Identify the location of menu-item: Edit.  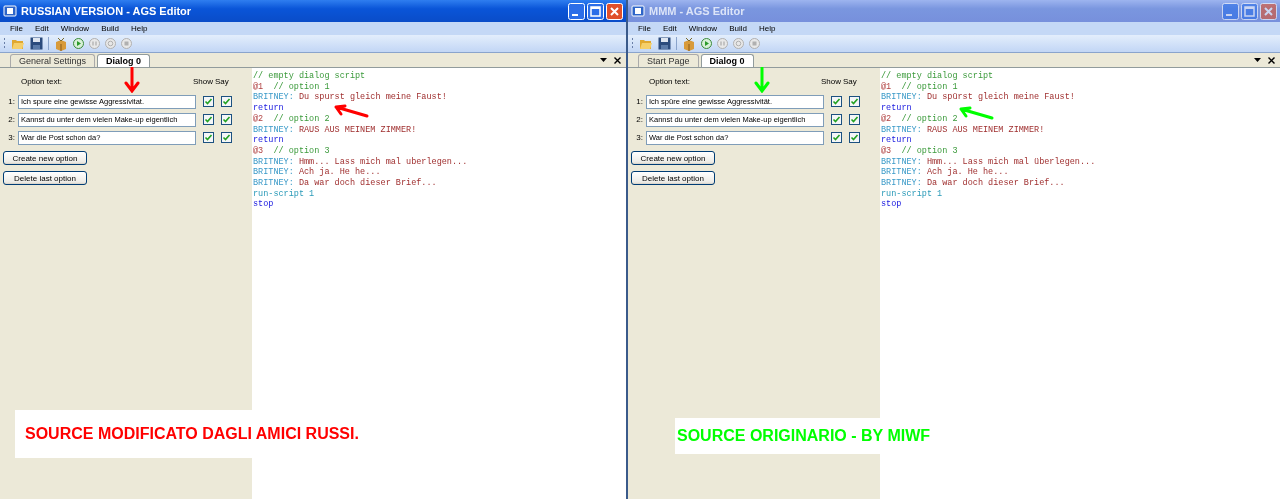
(41, 28).